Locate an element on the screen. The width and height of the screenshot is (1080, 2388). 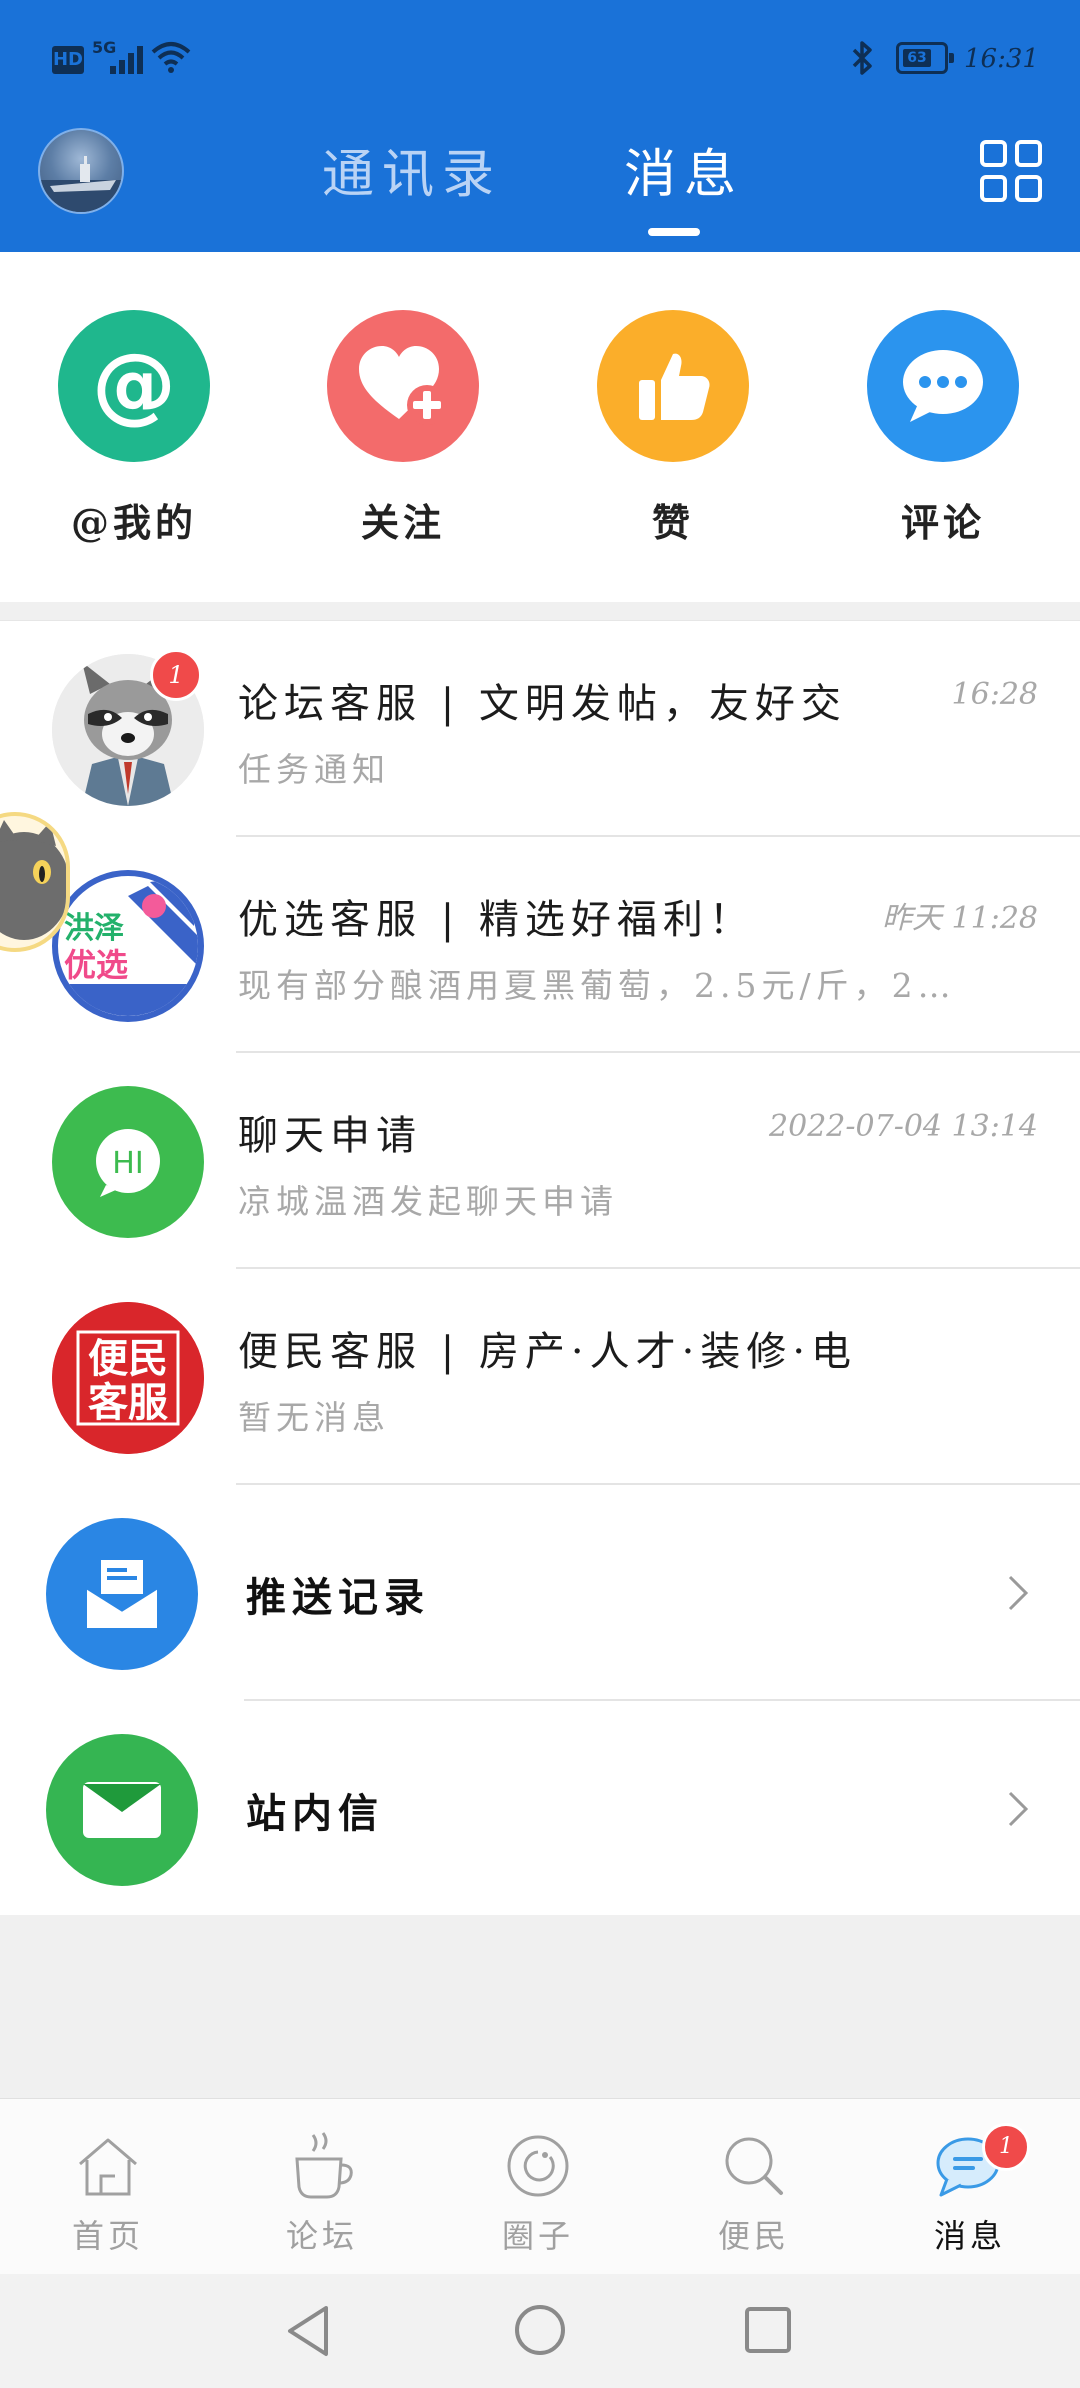
home-icon is located at coordinates (108, 2166).